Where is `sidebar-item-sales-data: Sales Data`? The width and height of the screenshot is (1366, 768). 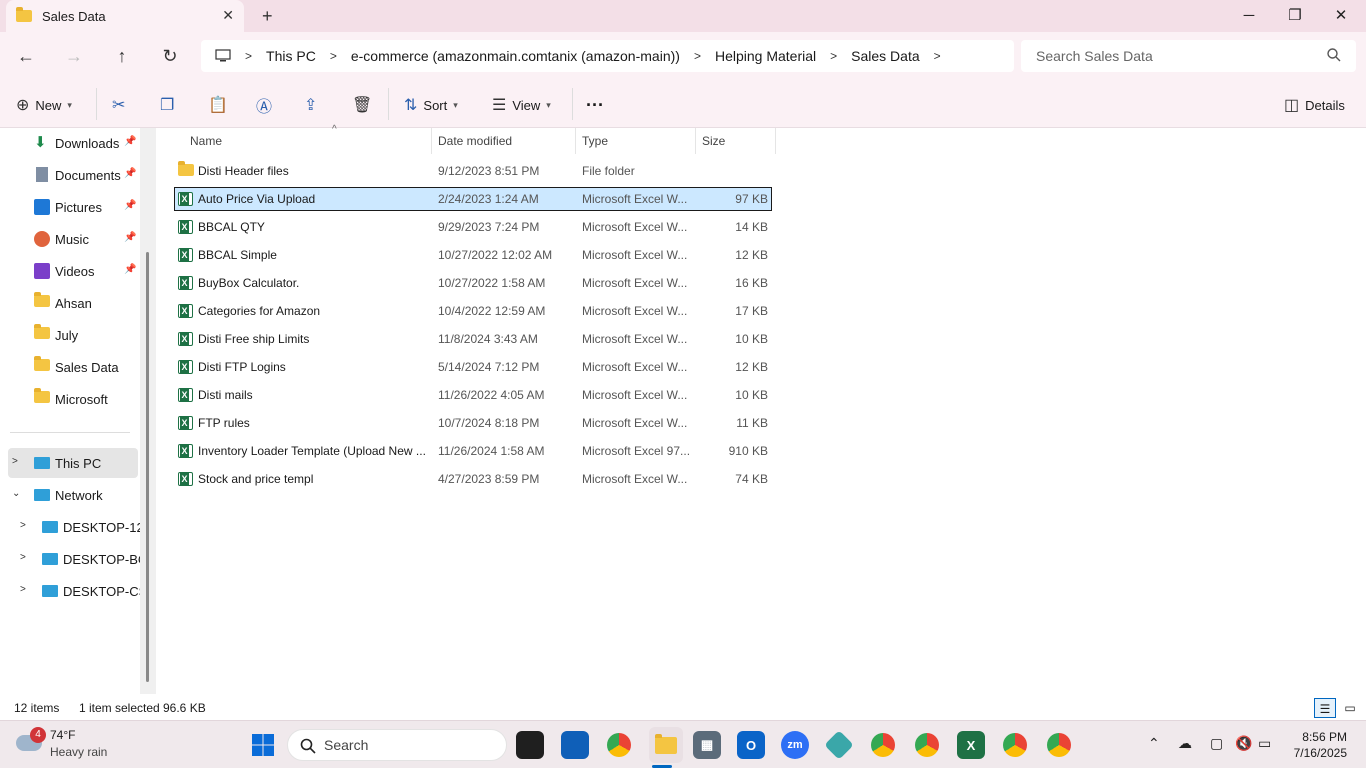 sidebar-item-sales-data: Sales Data is located at coordinates (70, 367).